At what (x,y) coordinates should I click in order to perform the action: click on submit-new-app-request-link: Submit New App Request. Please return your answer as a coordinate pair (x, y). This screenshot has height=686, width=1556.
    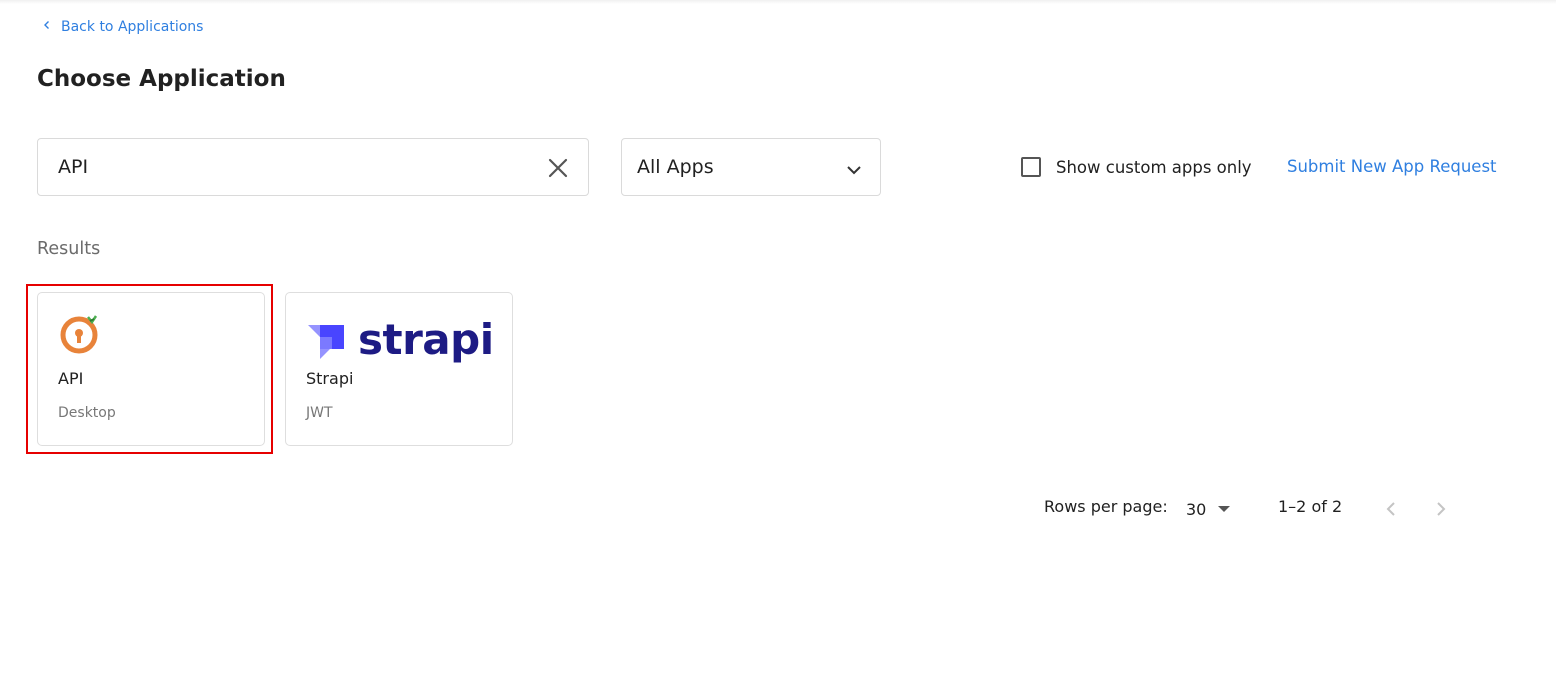
    Looking at the image, I should click on (1392, 166).